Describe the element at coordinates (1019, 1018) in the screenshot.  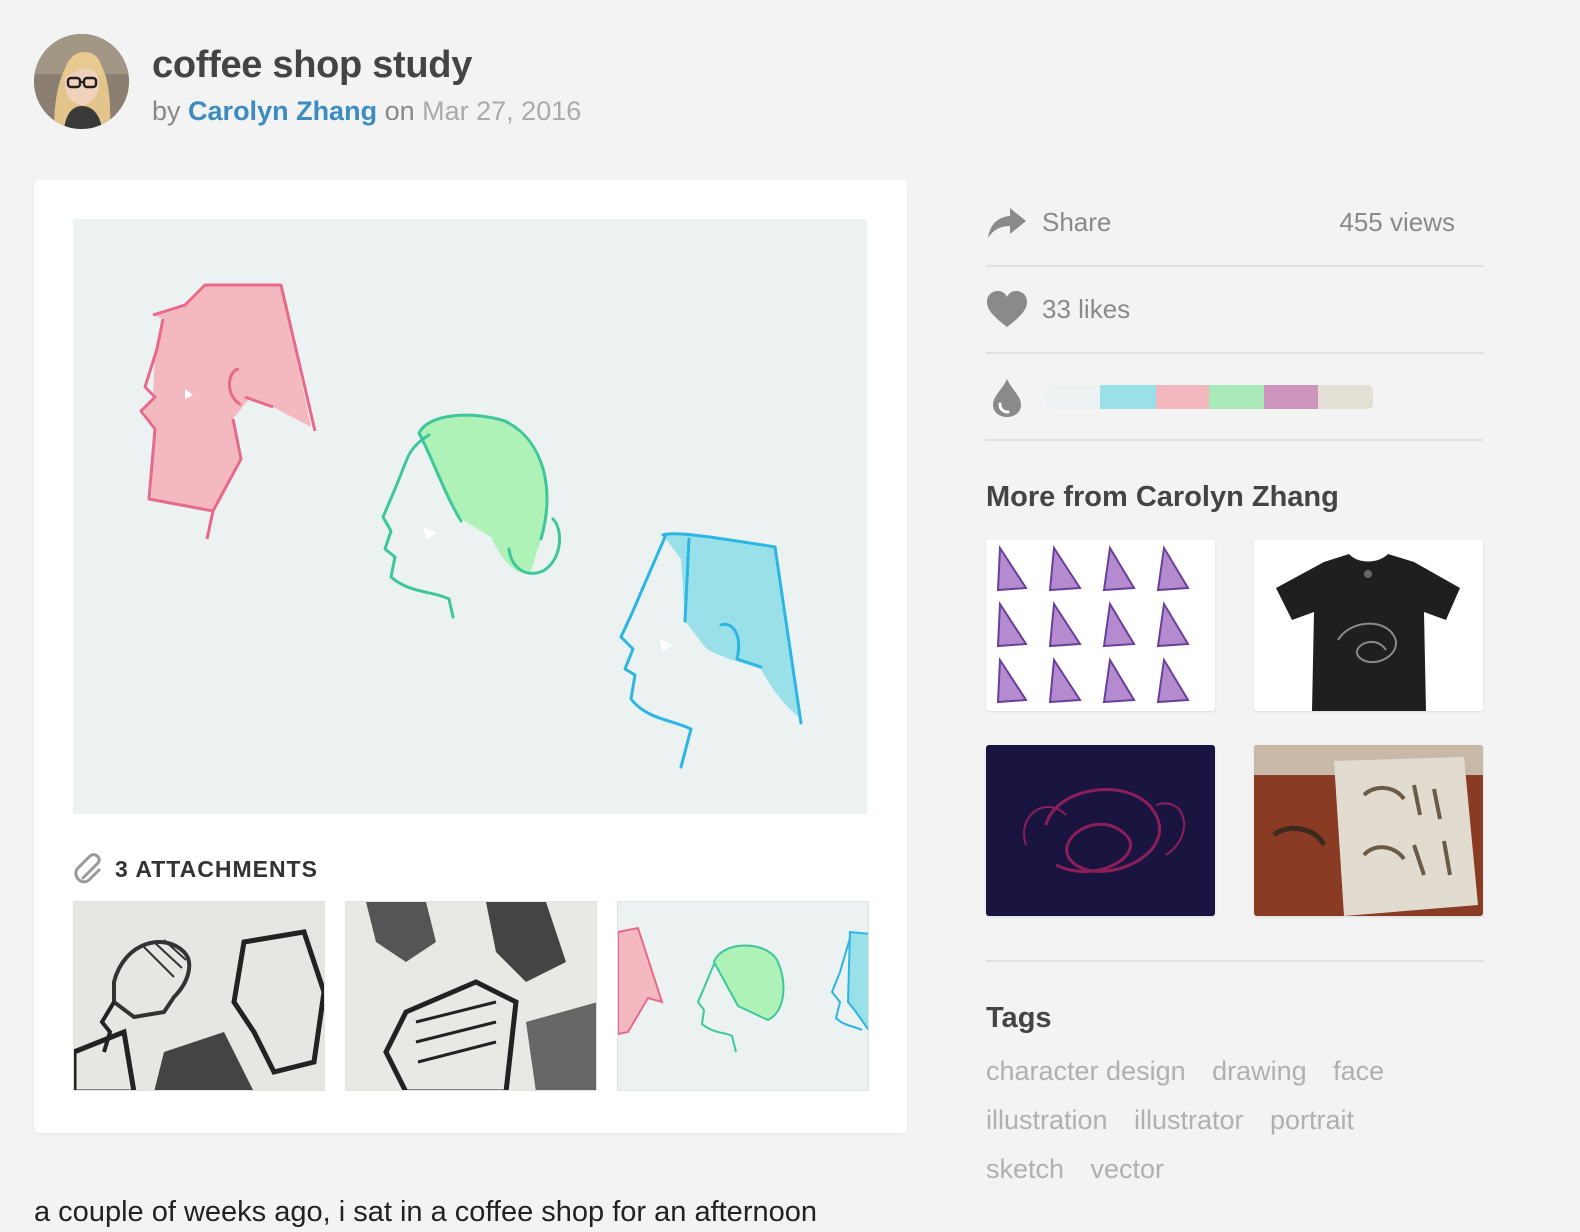
I see `tags-heading: Tags` at that location.